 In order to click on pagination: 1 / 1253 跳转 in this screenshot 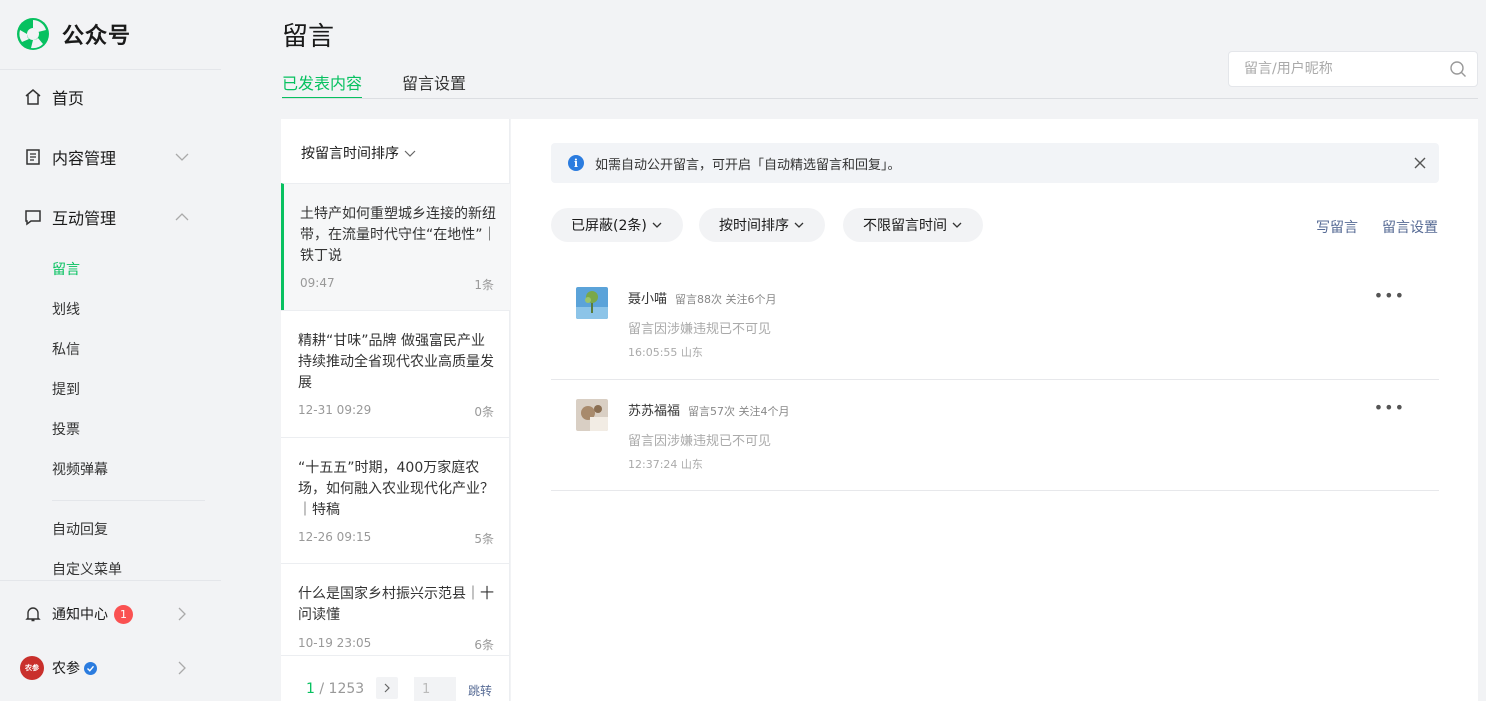, I will do `click(395, 678)`.